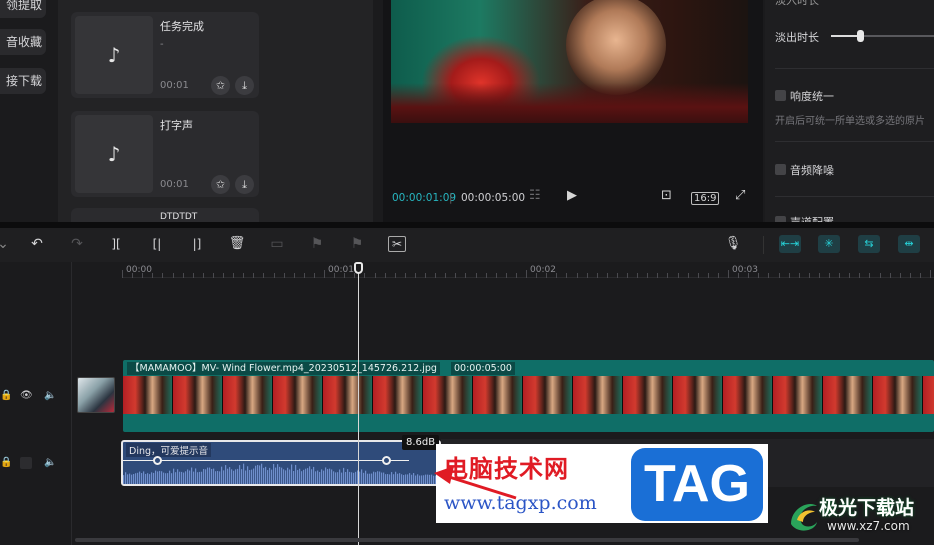 Image resolution: width=934 pixels, height=545 pixels. I want to click on time-ruler: 00:00 00:01 00:02 00:03, so click(528, 270).